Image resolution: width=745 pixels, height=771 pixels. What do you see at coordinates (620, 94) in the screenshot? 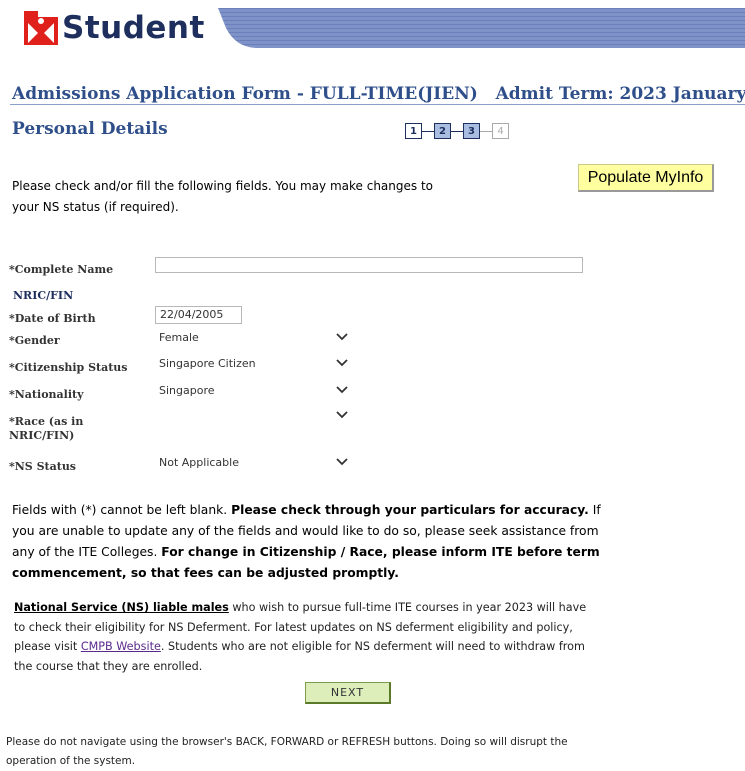
I see `admit-term: Admit Term: 2023 January` at bounding box center [620, 94].